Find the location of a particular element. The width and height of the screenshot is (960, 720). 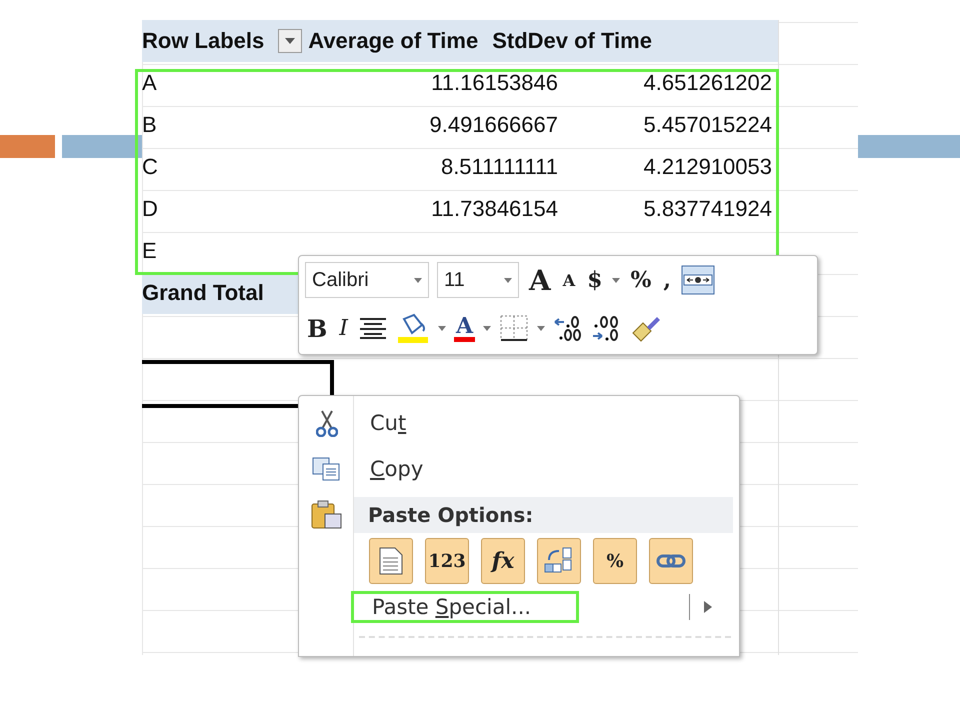

table-cell-text: B is located at coordinates (150, 125).